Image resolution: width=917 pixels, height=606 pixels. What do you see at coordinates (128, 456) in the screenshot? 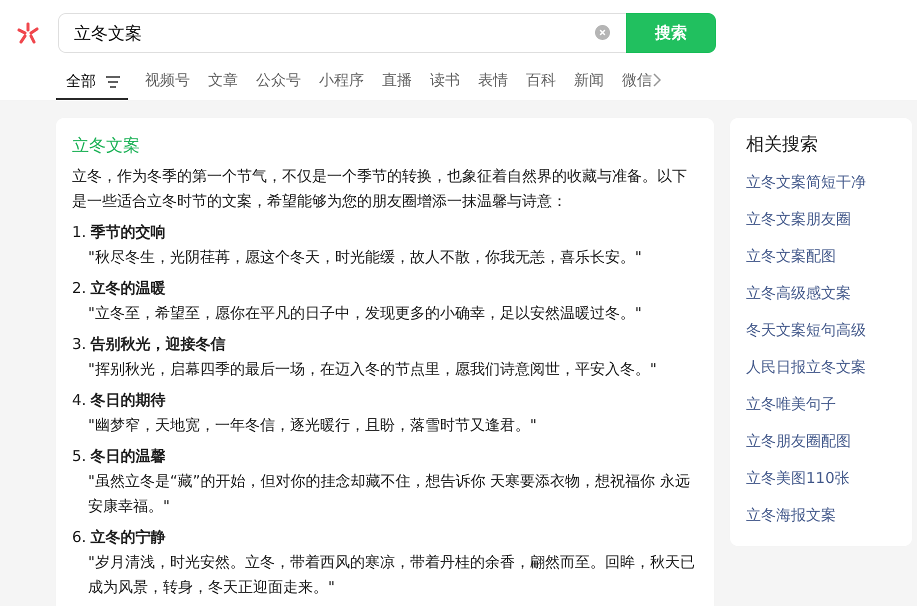
I see `item-heading: 冬日的温馨` at bounding box center [128, 456].